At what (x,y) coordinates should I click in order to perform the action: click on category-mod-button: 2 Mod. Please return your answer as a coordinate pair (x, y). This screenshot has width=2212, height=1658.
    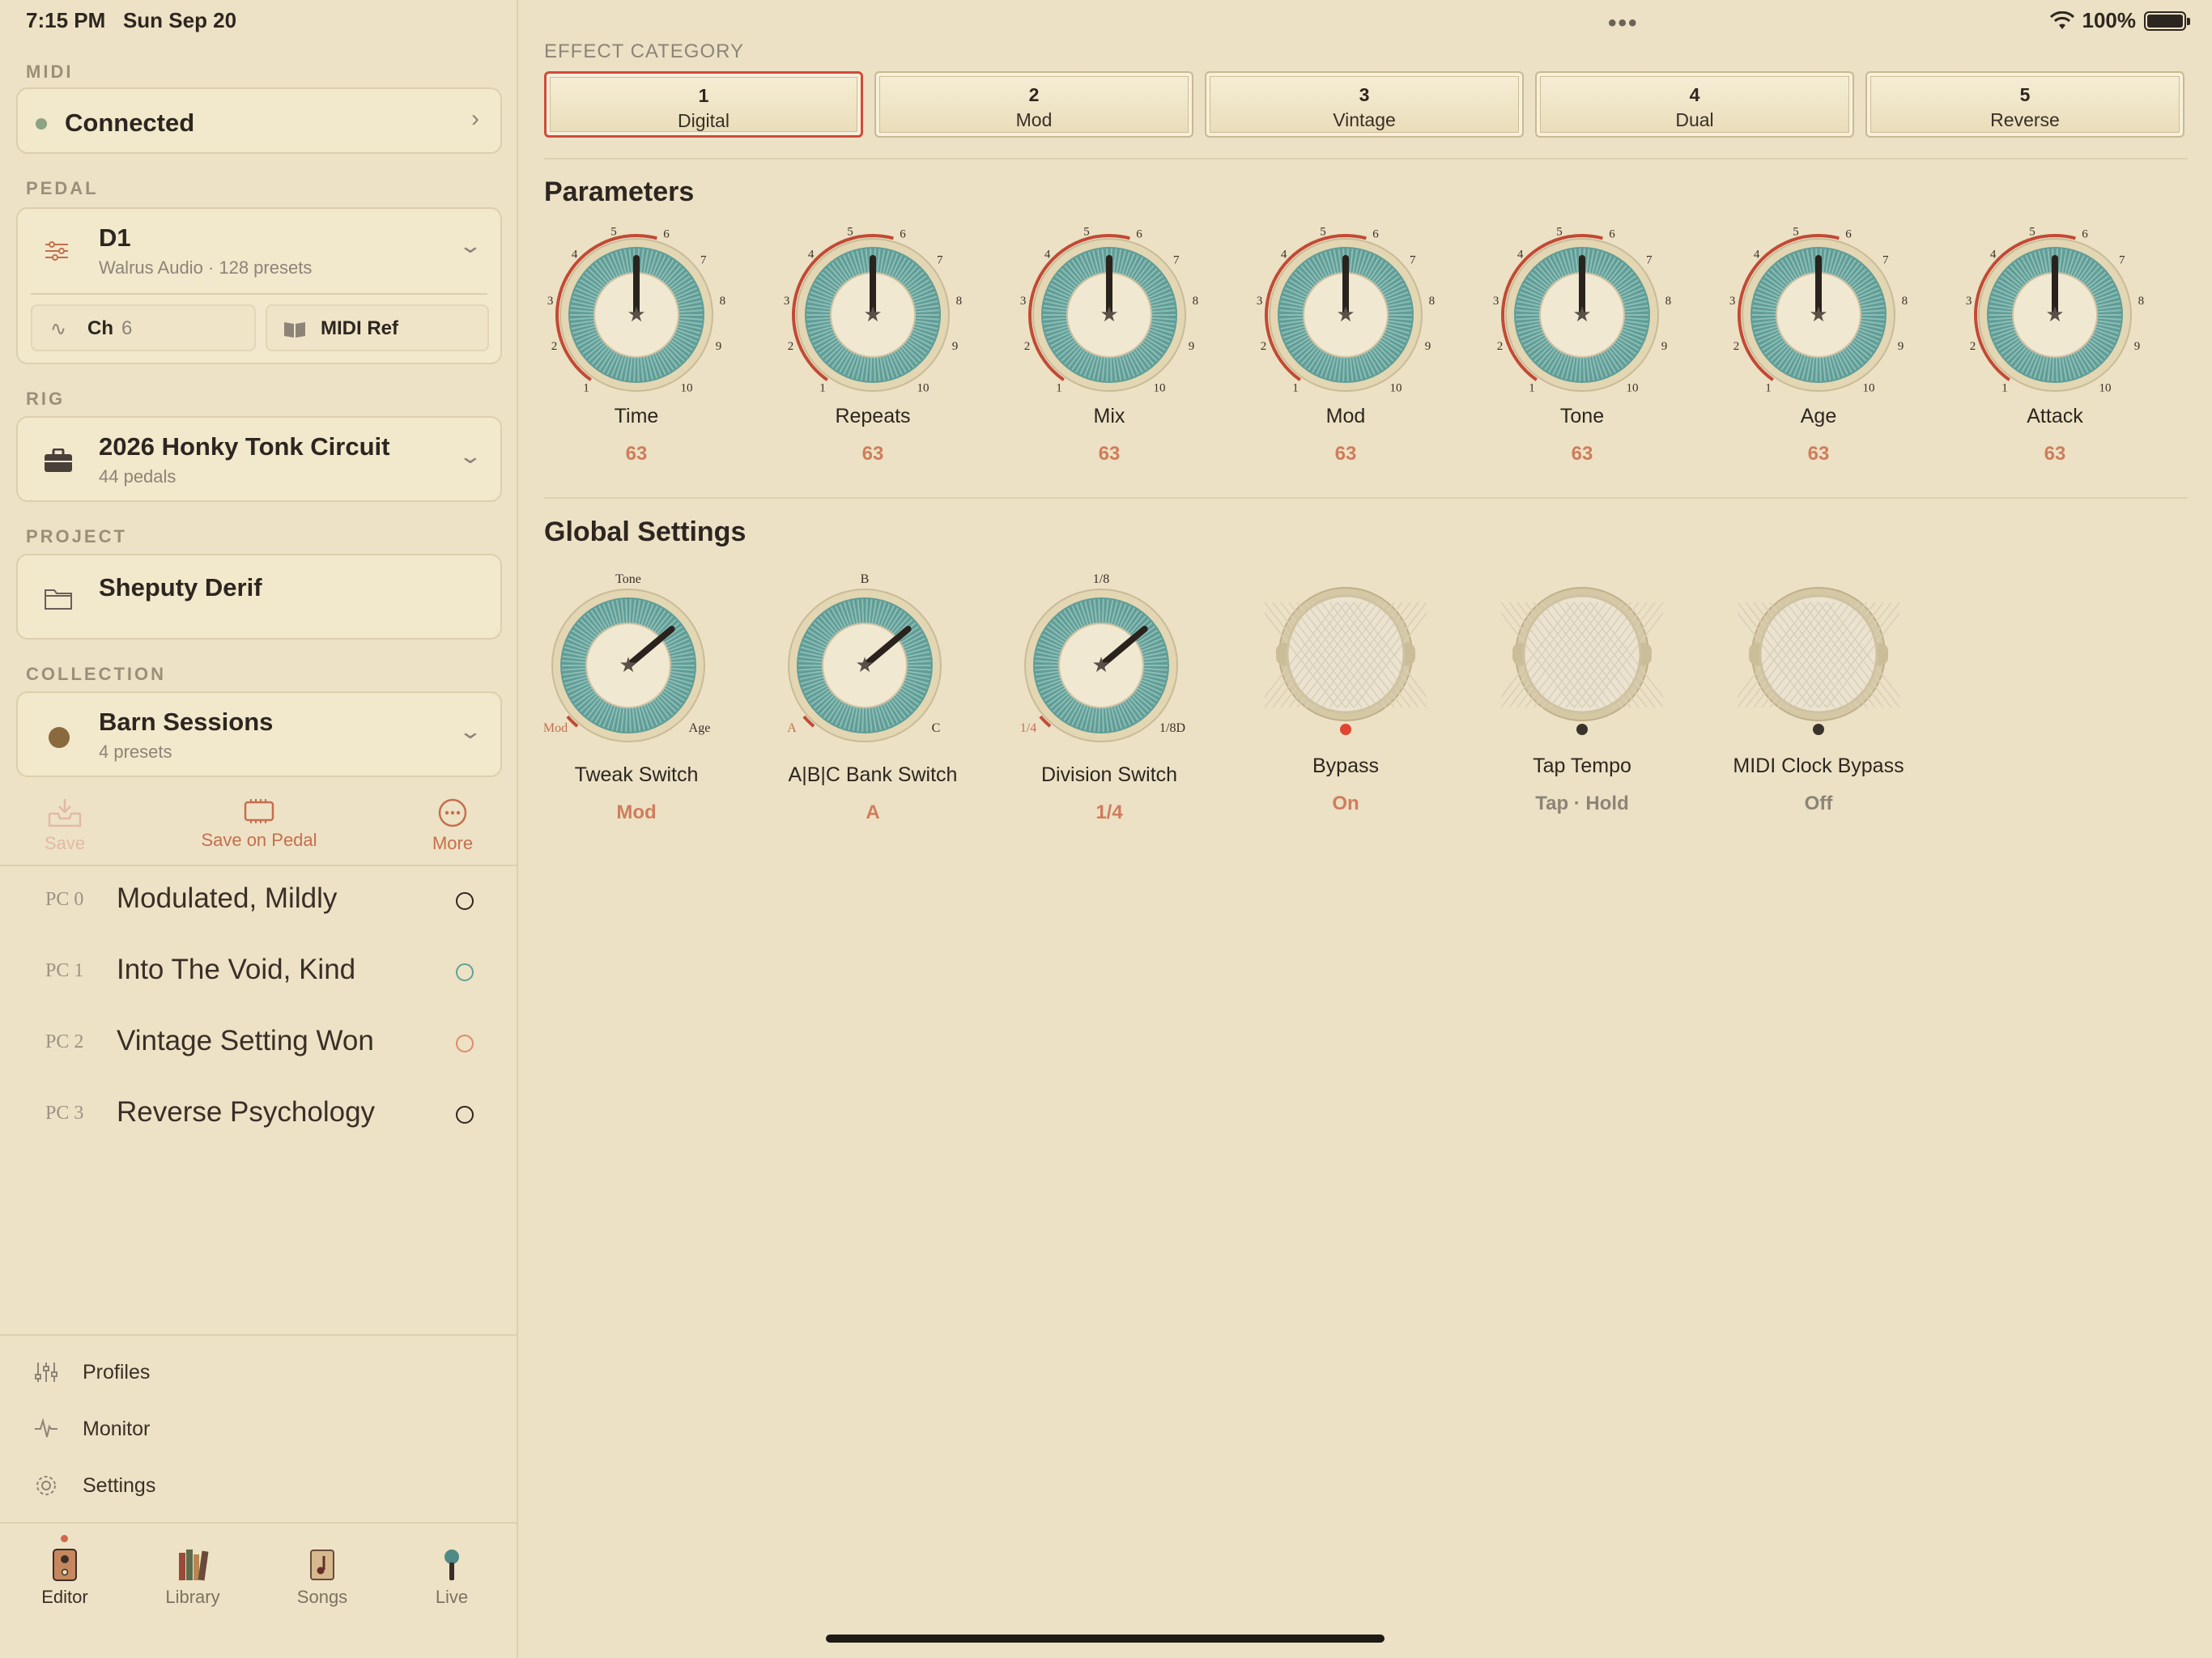
    Looking at the image, I should click on (1034, 104).